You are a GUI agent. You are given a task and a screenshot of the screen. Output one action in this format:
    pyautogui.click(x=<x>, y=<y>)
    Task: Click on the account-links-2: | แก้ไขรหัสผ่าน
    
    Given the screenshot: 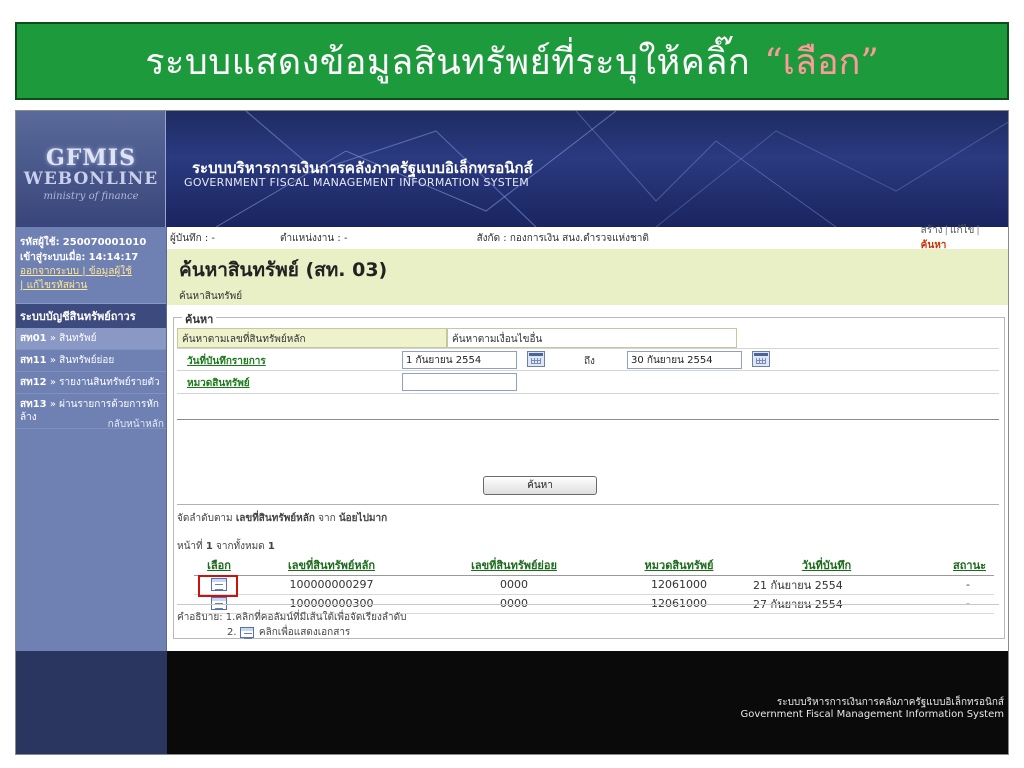 What is the action you would take?
    pyautogui.click(x=54, y=285)
    